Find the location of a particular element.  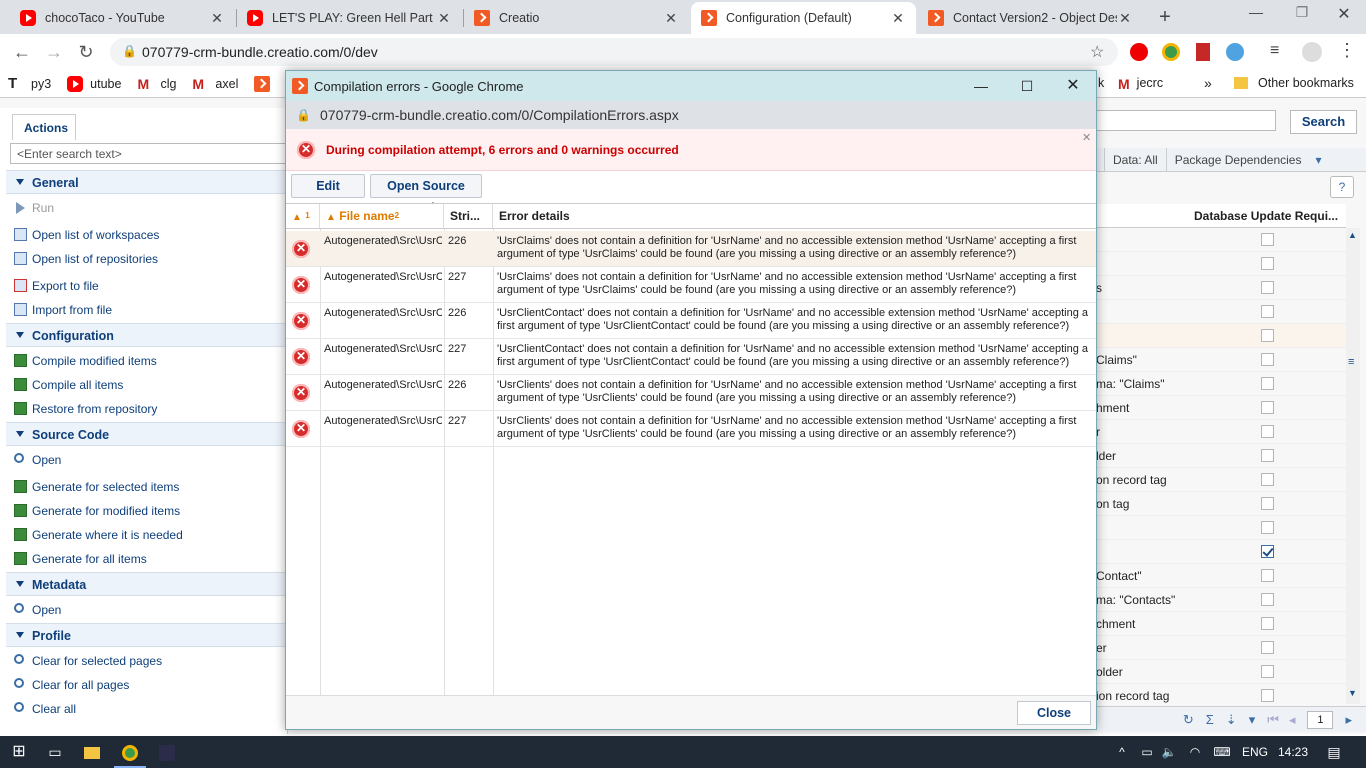

close-button: Close is located at coordinates (1054, 713).